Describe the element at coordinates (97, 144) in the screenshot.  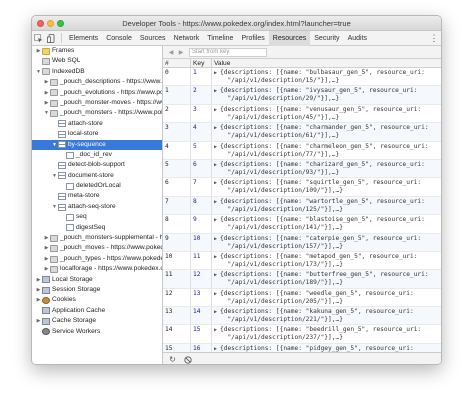
I see `sidebar-item: ▼ by-sequence` at that location.